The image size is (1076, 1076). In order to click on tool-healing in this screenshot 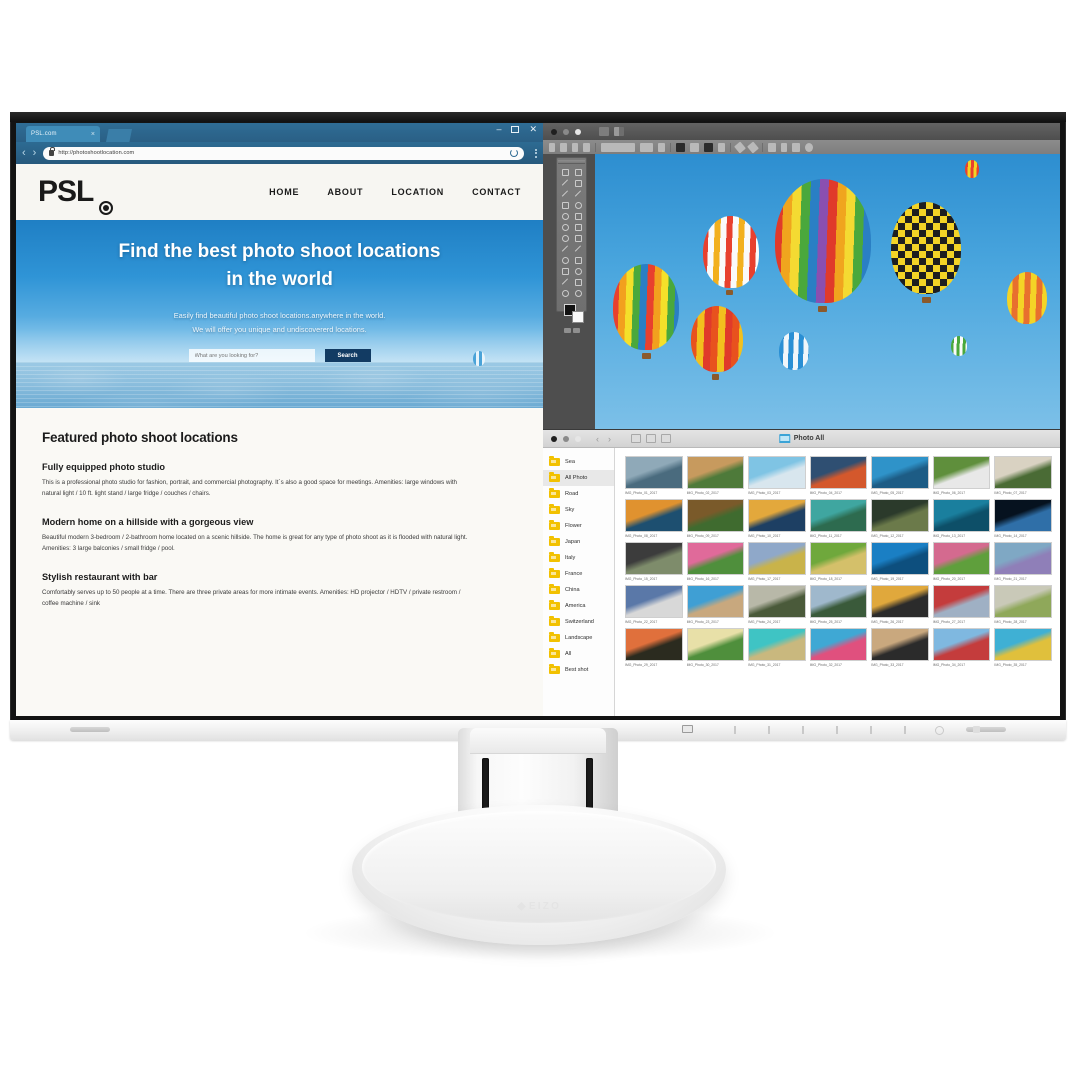, I will do `click(578, 194)`.